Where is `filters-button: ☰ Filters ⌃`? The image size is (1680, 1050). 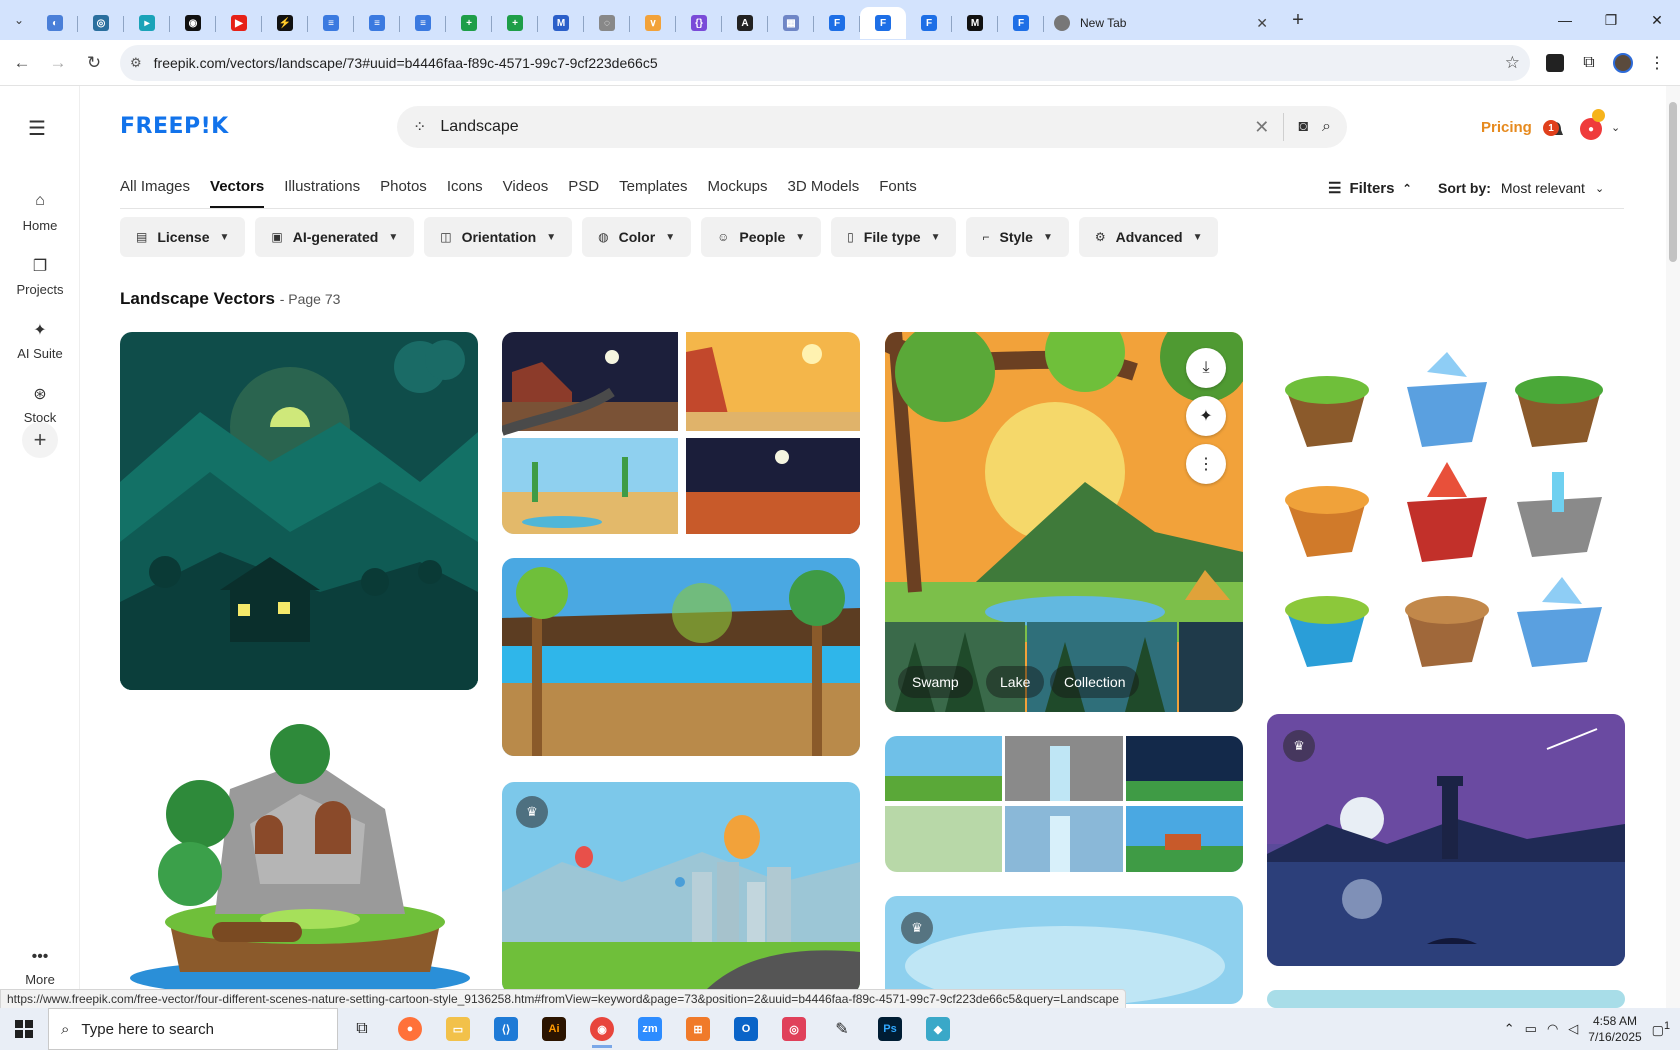 filters-button: ☰ Filters ⌃ is located at coordinates (1370, 188).